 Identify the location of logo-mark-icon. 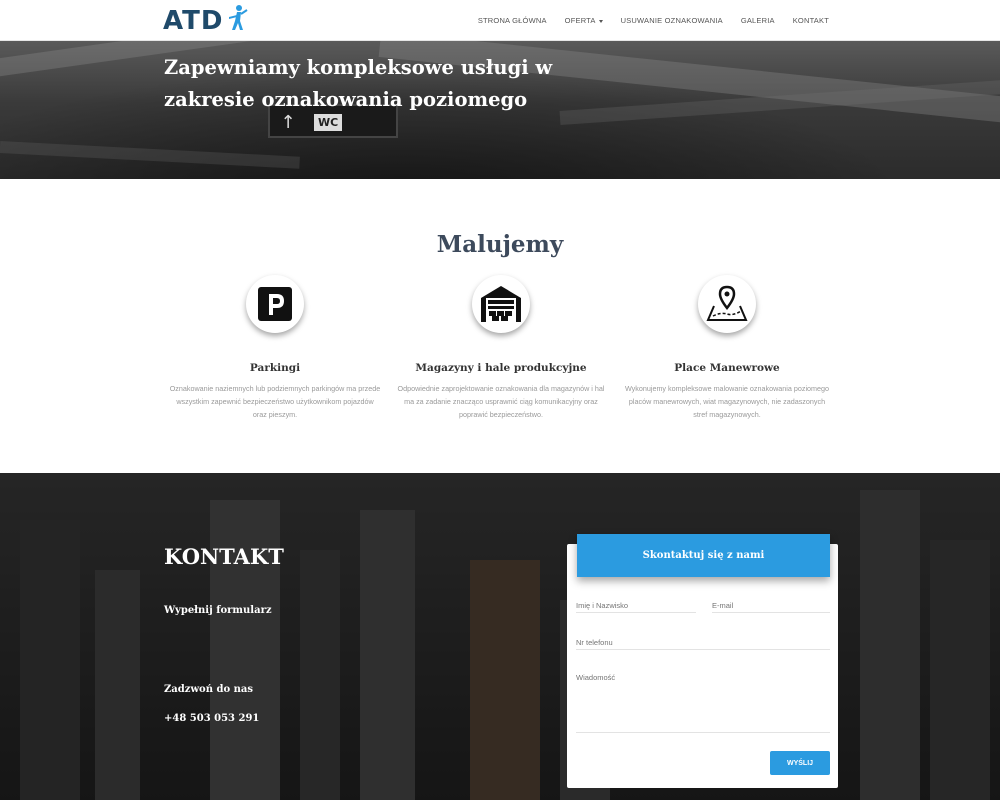
(237, 20).